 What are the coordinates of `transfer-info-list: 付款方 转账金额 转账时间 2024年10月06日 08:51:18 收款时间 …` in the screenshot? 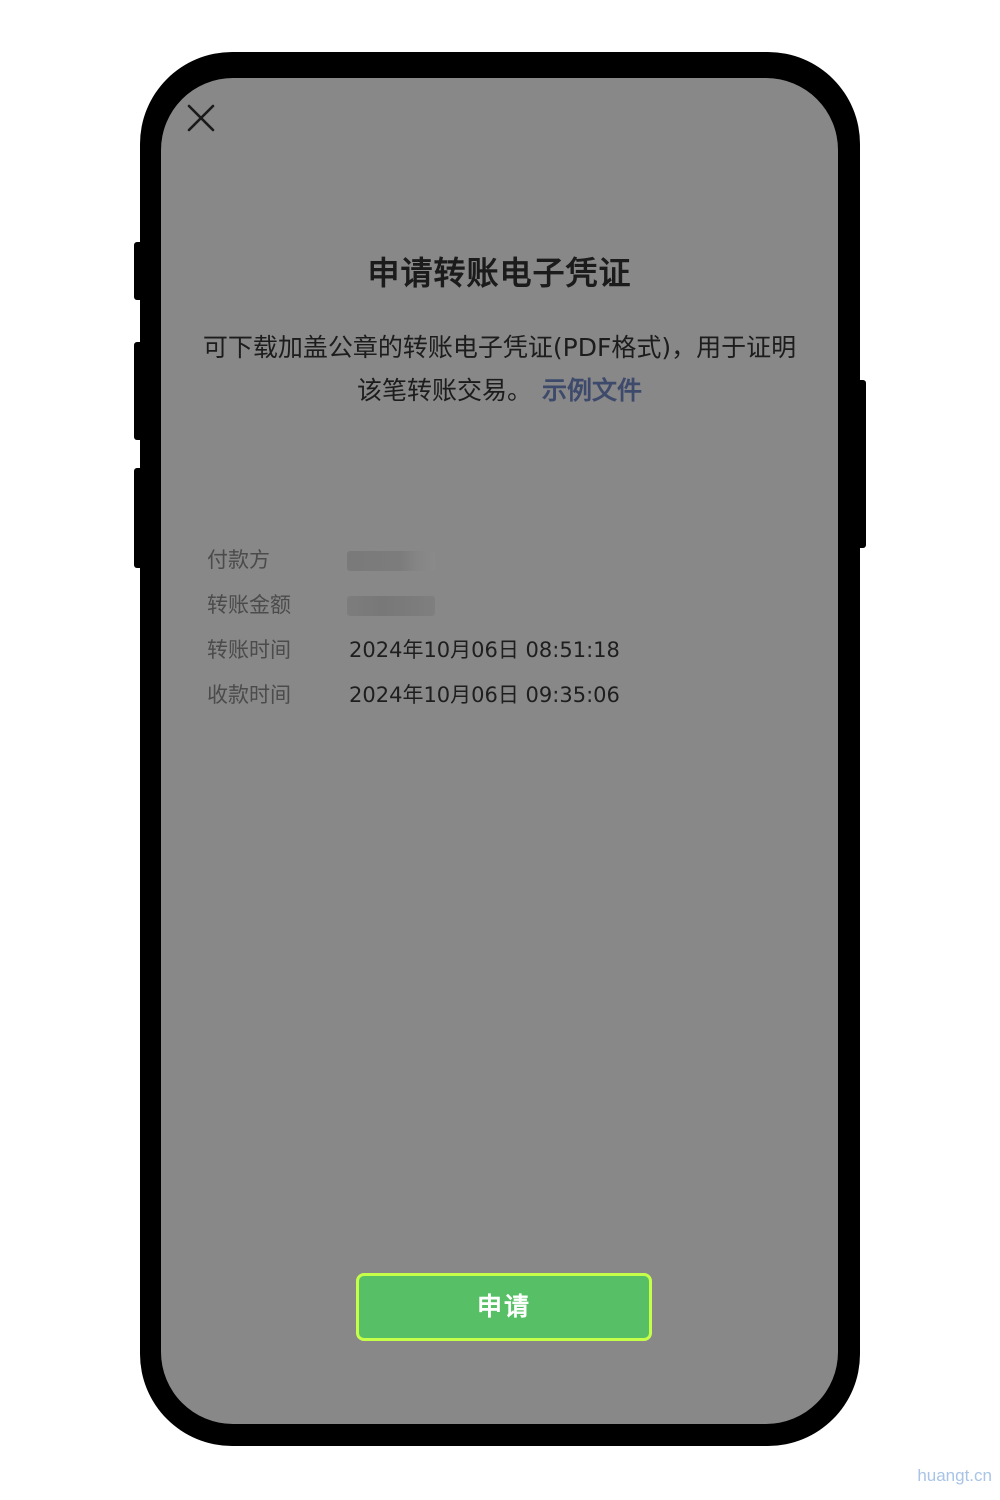 It's located at (507, 628).